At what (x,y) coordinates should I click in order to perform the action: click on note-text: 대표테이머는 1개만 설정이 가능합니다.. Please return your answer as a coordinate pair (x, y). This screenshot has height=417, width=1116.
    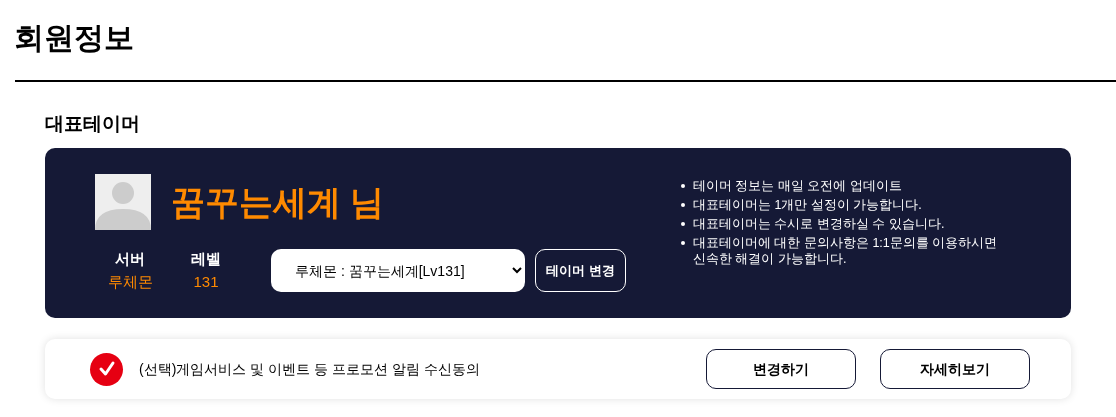
    Looking at the image, I should click on (807, 205).